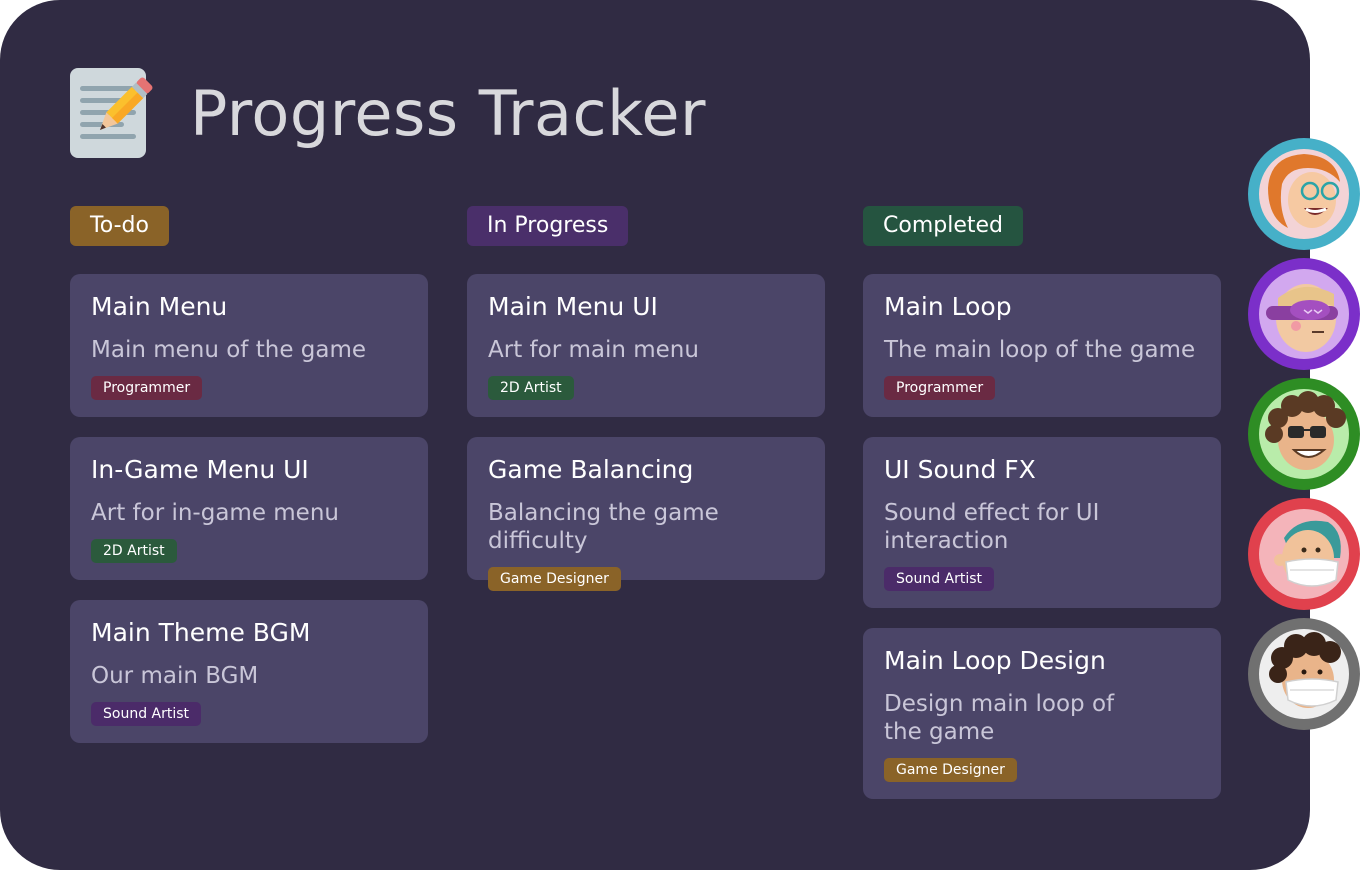 Image resolution: width=1360 pixels, height=870 pixels. What do you see at coordinates (603, 527) in the screenshot?
I see `card-description: Balancing the game difficulty` at bounding box center [603, 527].